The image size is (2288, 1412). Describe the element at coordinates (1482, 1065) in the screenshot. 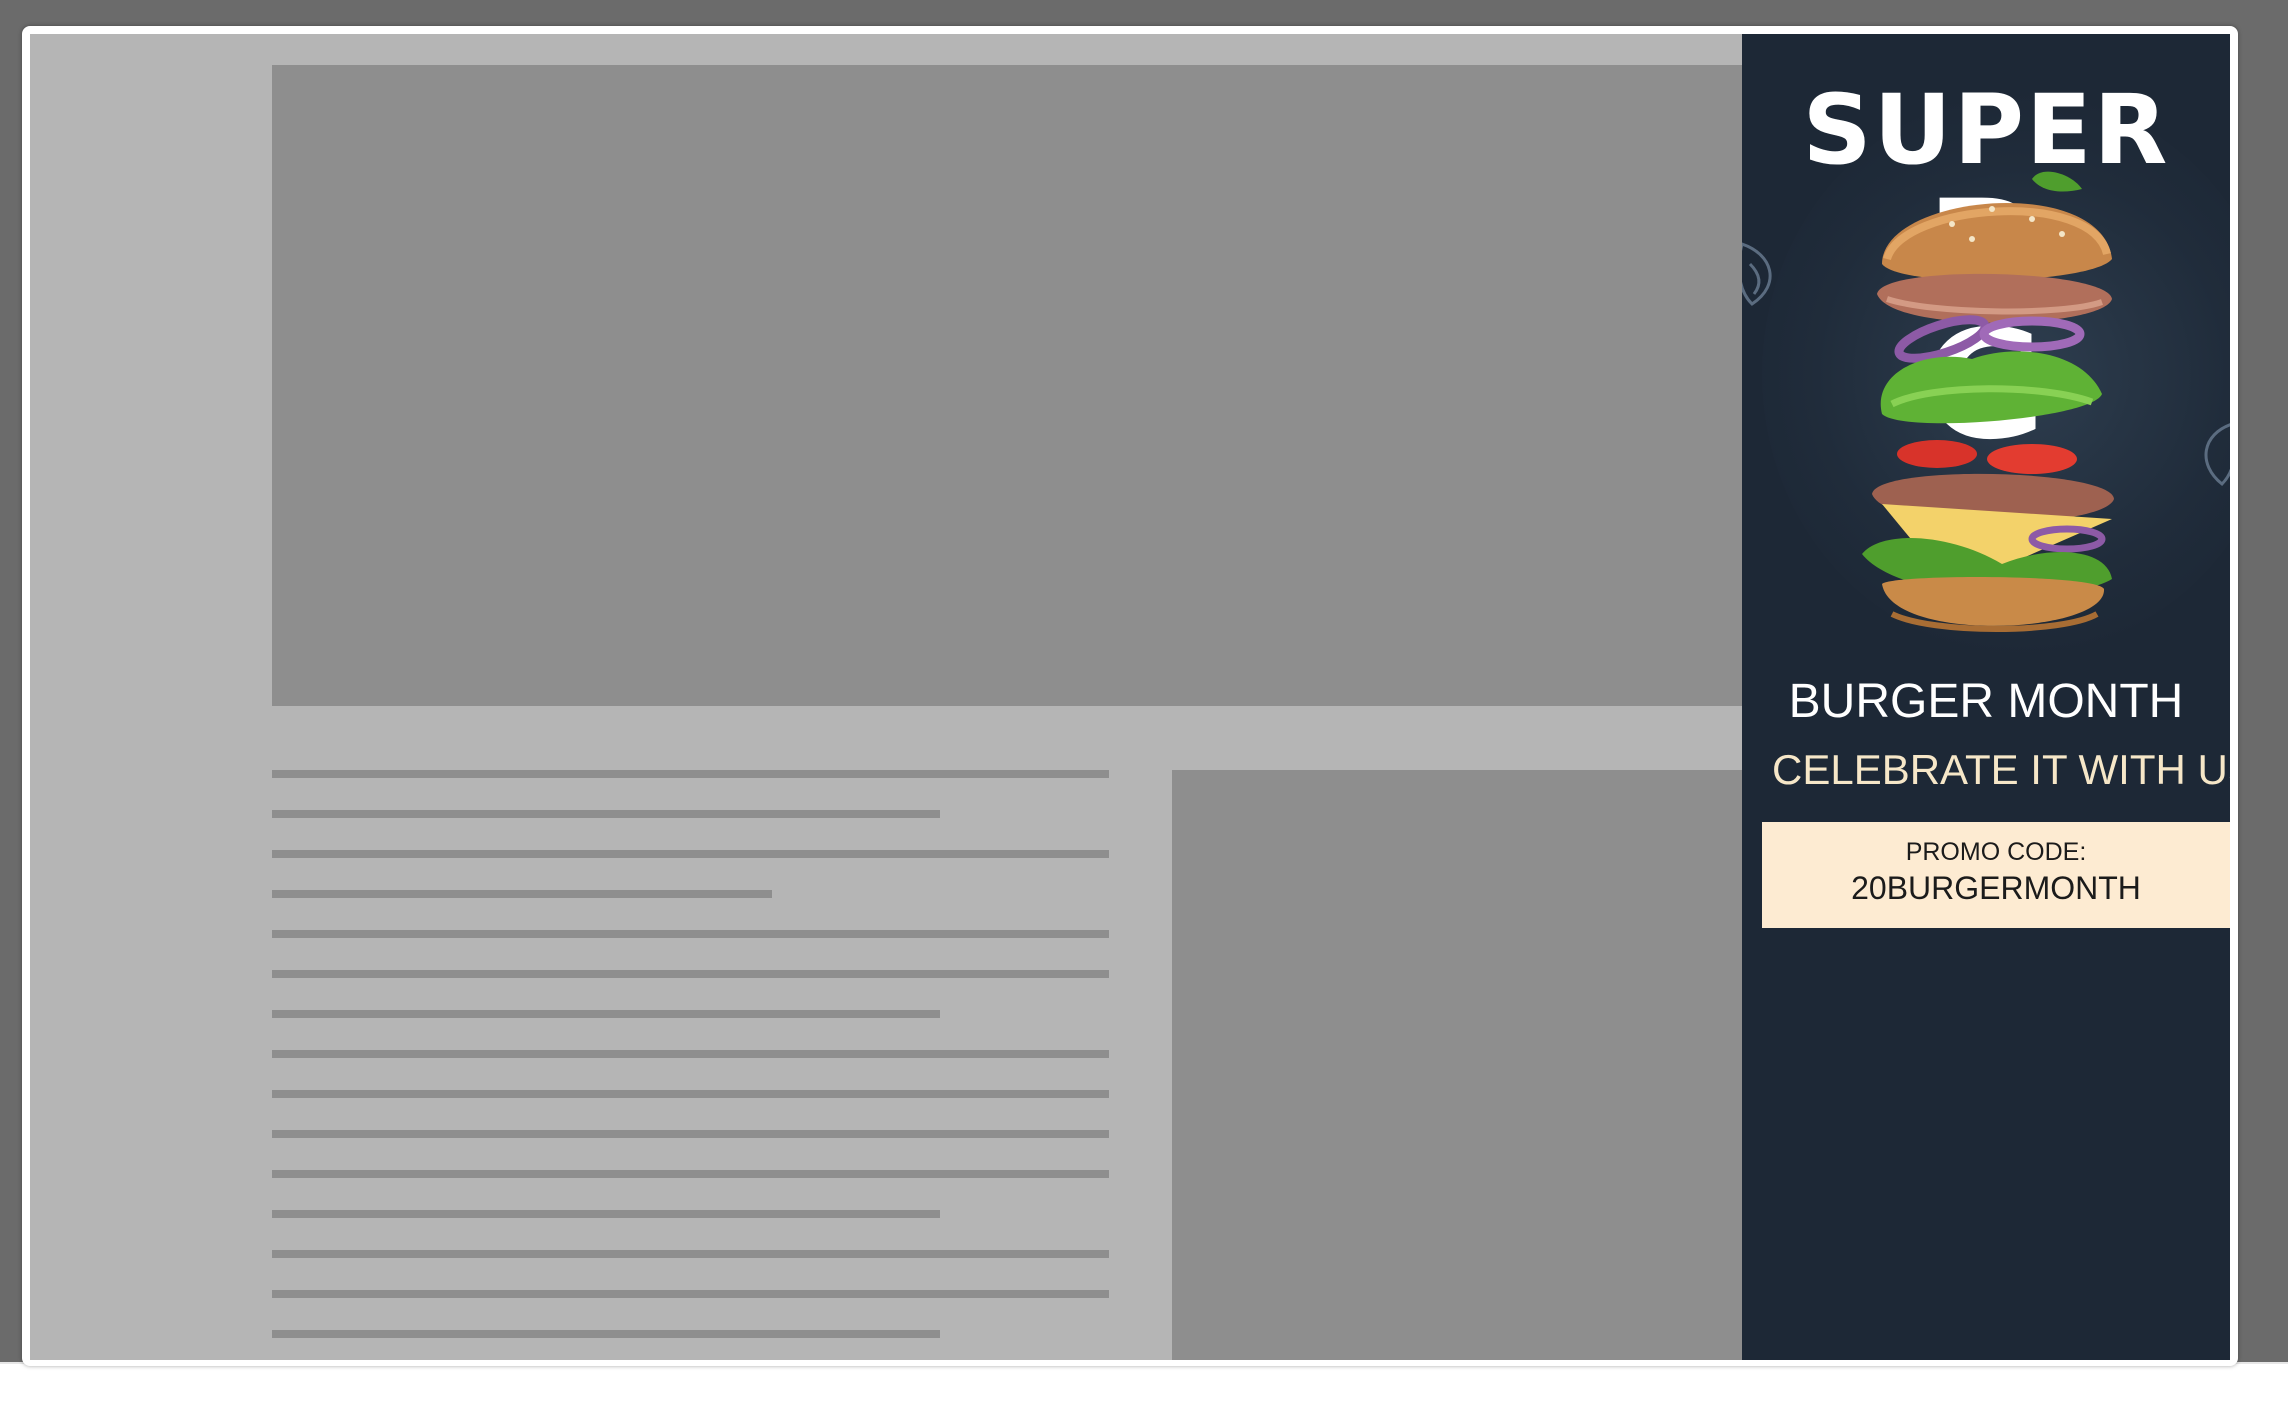

I see `side-image-placeholder` at that location.